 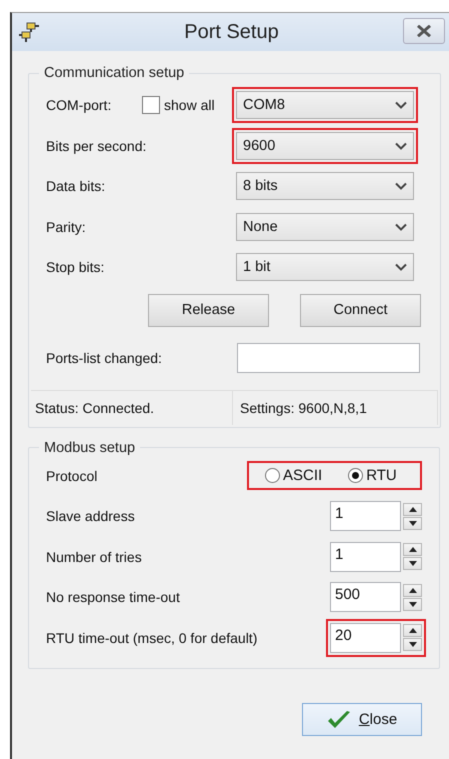 I want to click on checkbox-label: show all, so click(x=189, y=105).